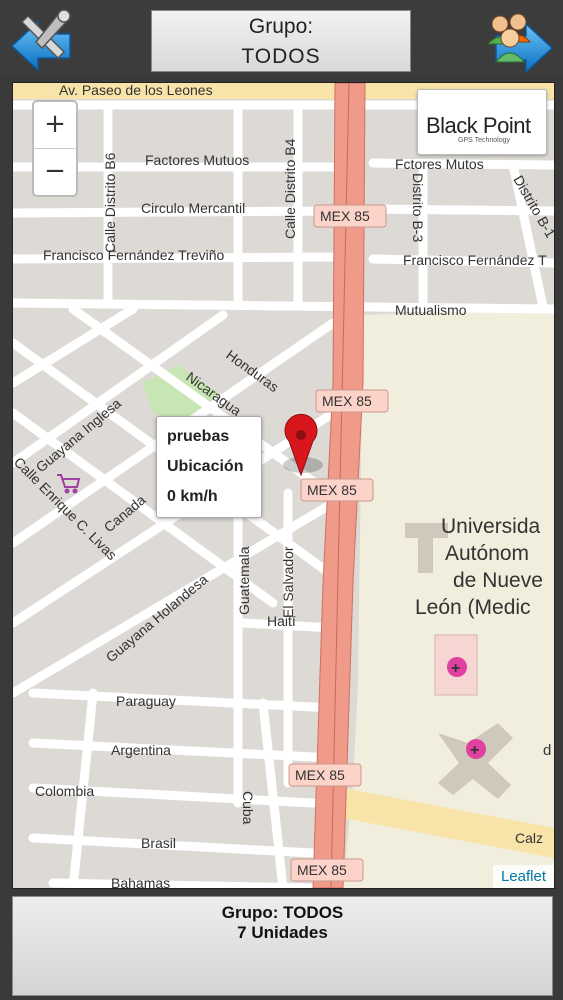 Image resolution: width=563 pixels, height=1000 pixels. What do you see at coordinates (281, 621) in the screenshot?
I see `street-label: Haití` at bounding box center [281, 621].